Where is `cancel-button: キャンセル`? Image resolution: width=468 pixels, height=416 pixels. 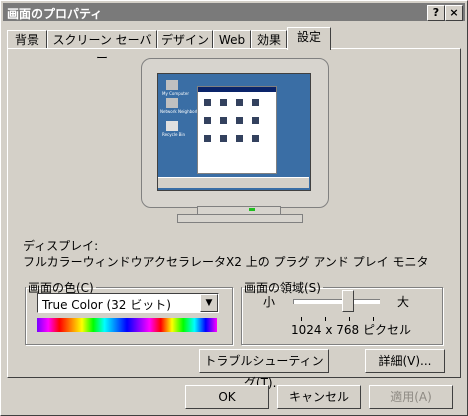 cancel-button: キャンセル is located at coordinates (319, 397).